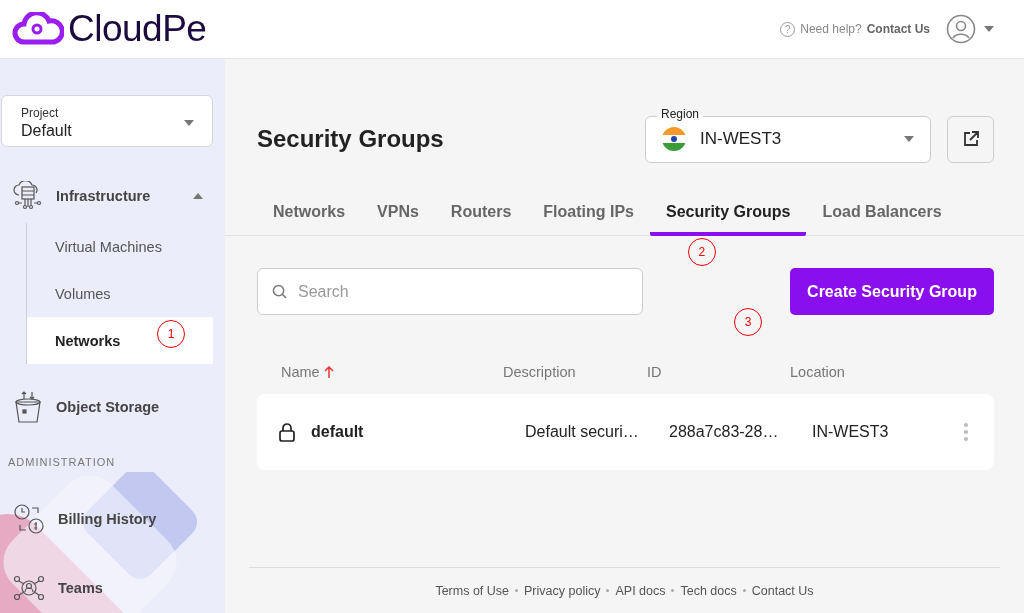 This screenshot has height=613, width=1024. Describe the element at coordinates (81, 588) in the screenshot. I see `nav-group-label: Teams` at that location.